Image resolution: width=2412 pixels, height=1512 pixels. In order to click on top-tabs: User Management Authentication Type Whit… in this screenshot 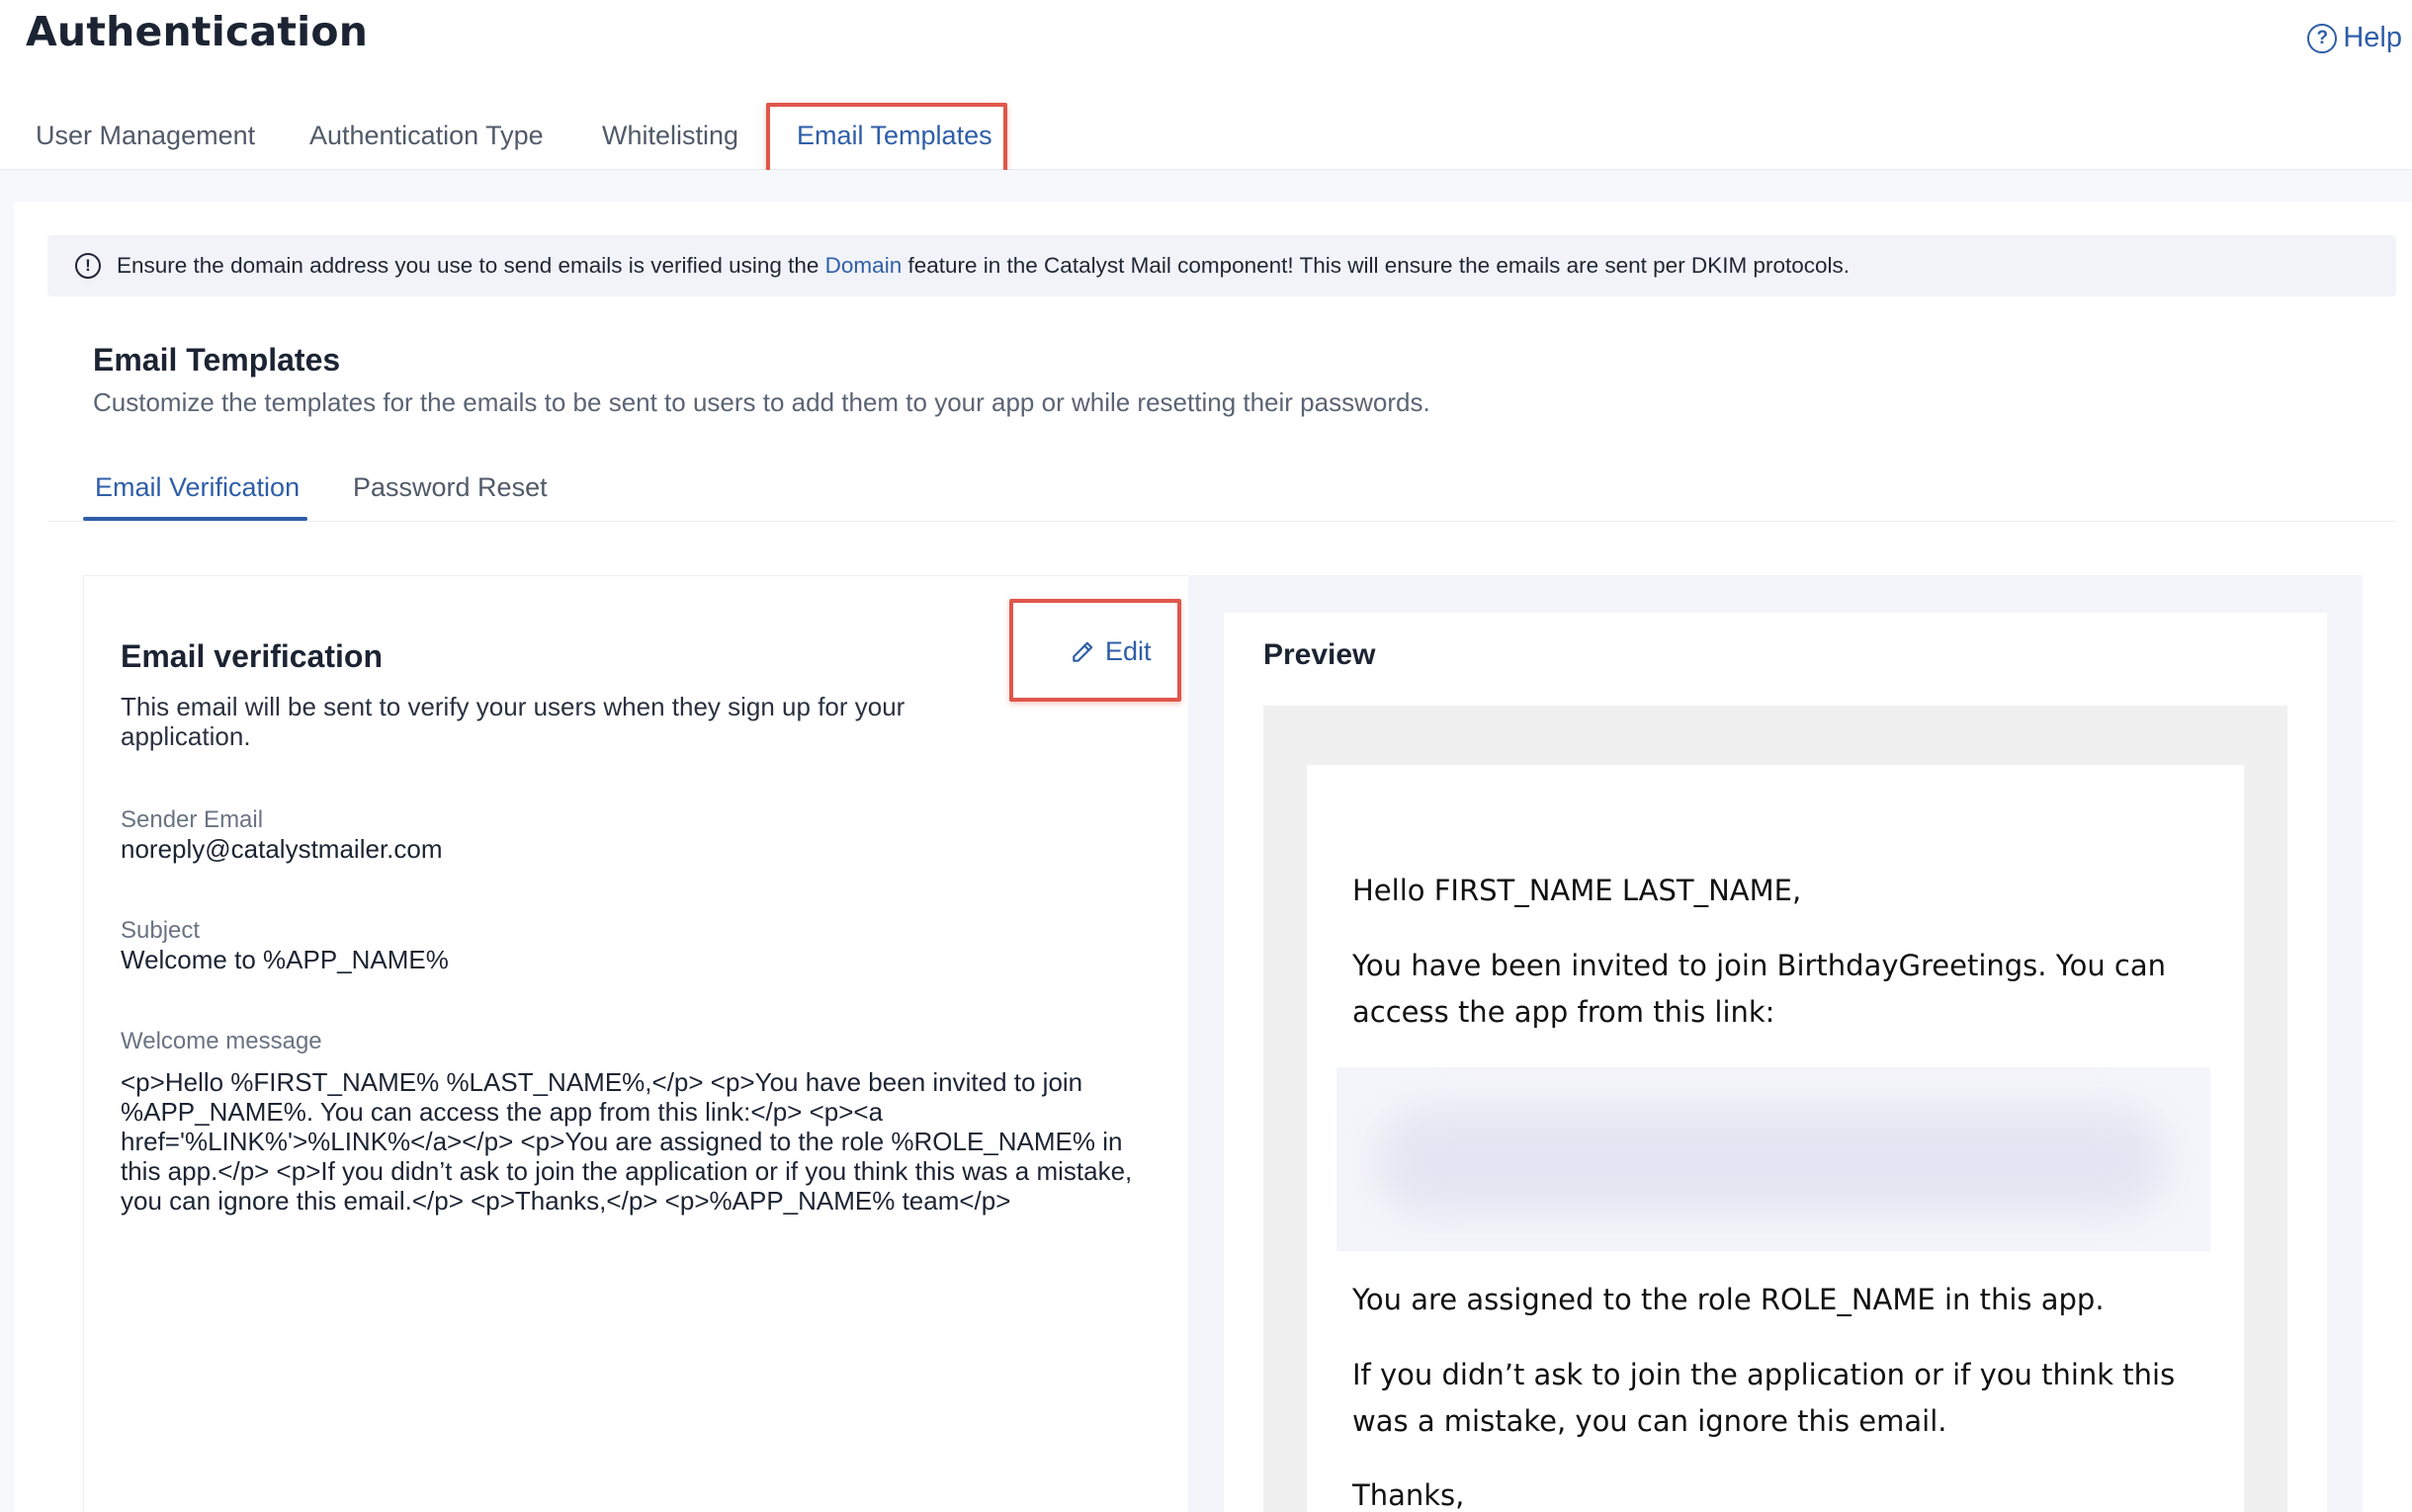, I will do `click(1206, 136)`.